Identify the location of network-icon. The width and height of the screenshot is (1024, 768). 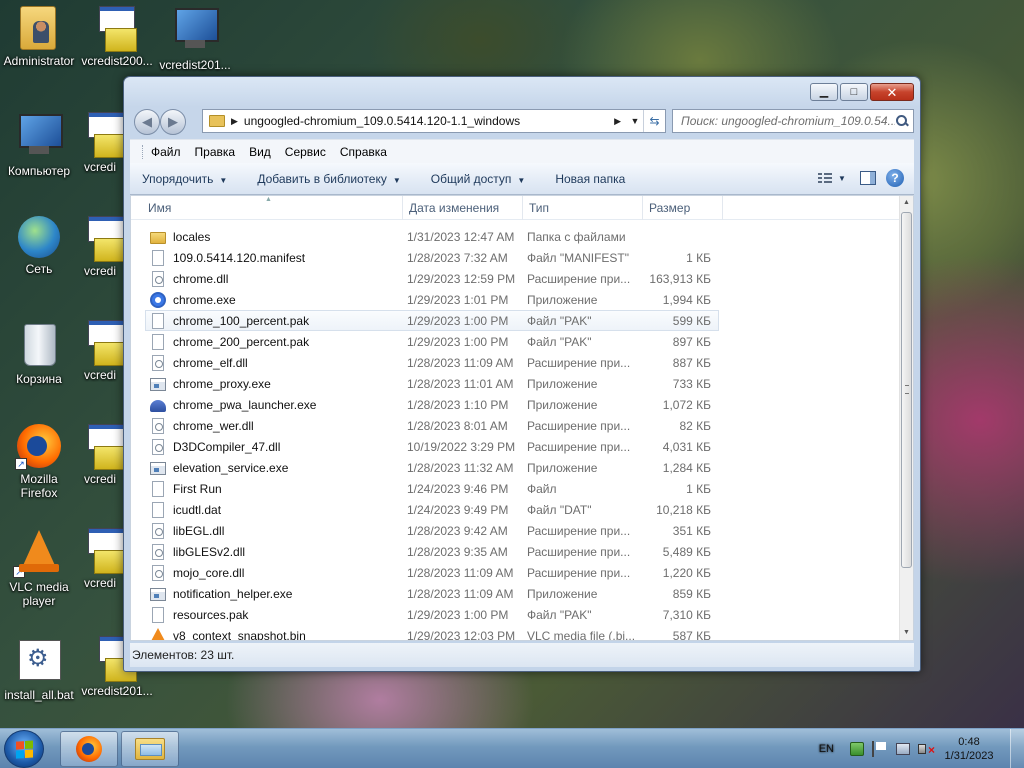
(903, 749).